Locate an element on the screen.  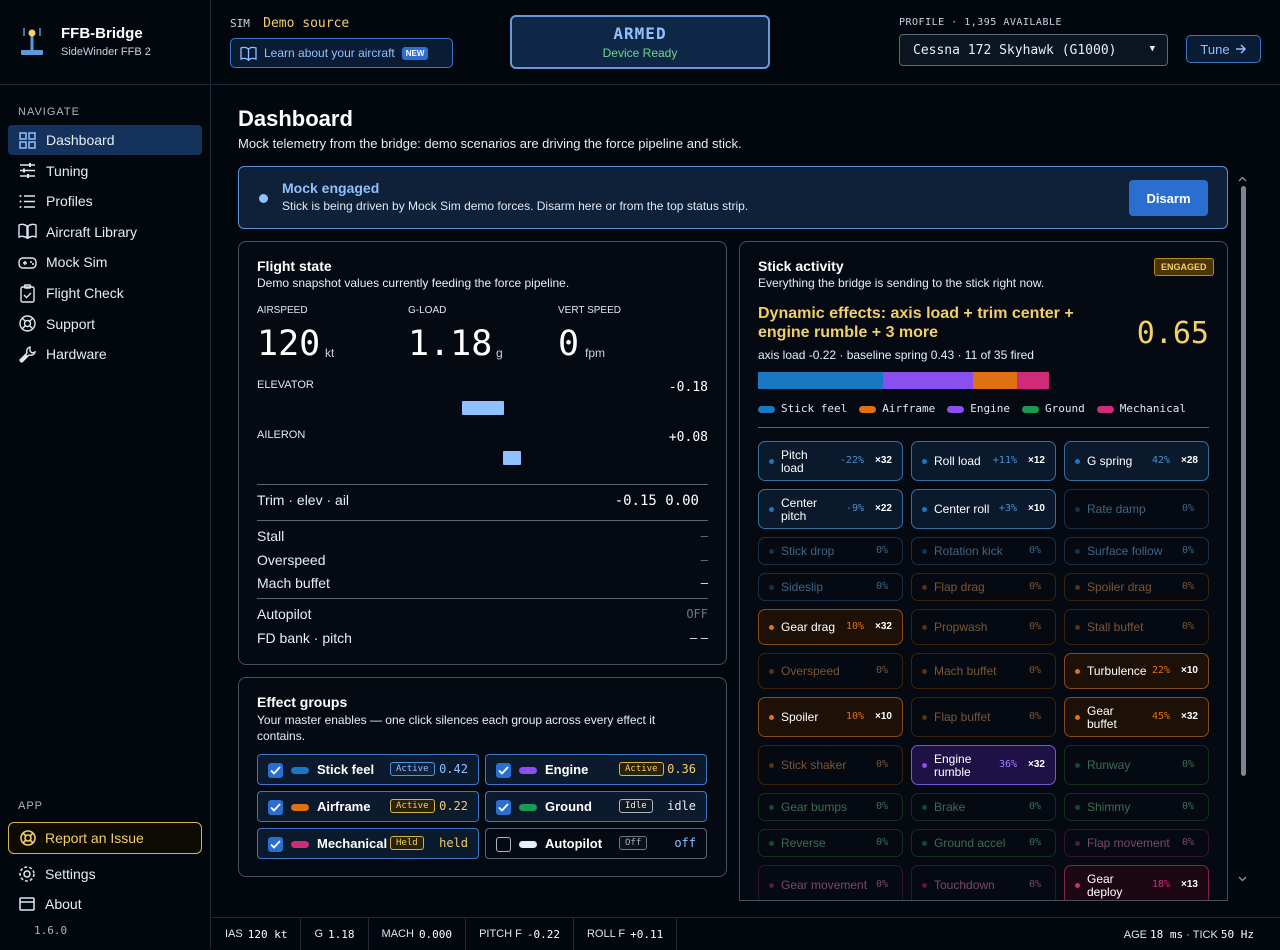
group-toggle-stick-feel: Stick feel Active 0.42 is located at coordinates (368, 769).